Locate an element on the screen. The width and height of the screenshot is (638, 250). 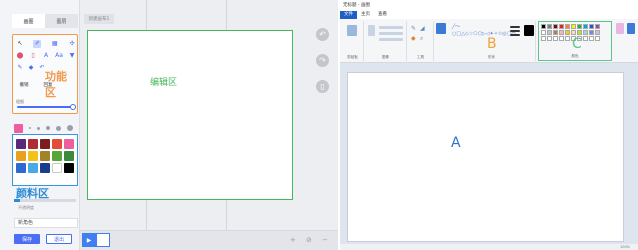
trash-icon: ▯ is located at coordinates (322, 86).